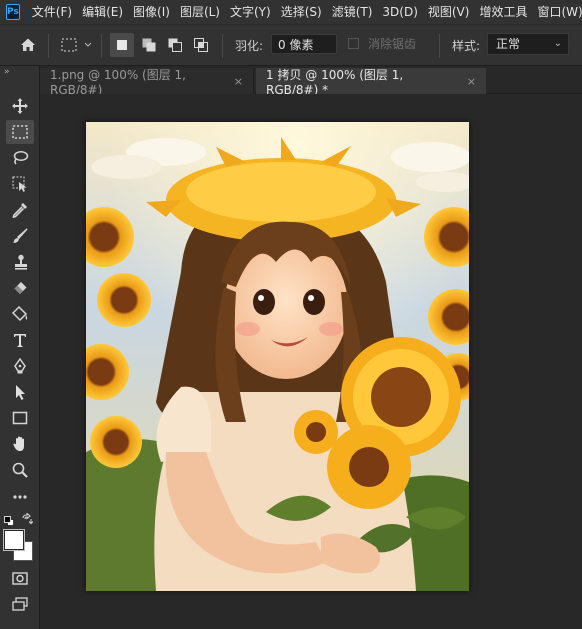 This screenshot has width=582, height=629. Describe the element at coordinates (20, 340) in the screenshot. I see `type-tool-icon` at that location.